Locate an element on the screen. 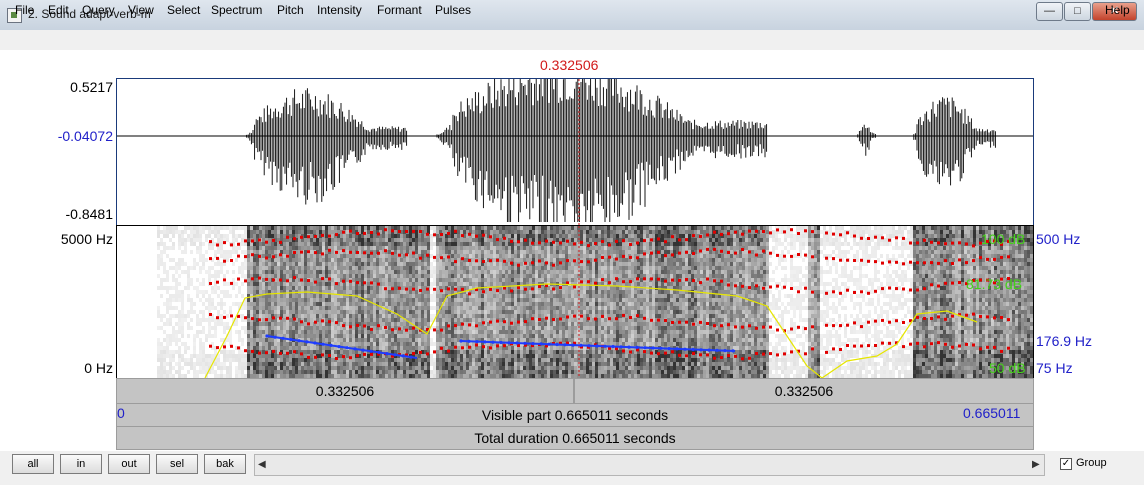  waveform-max-label: 0.5217 is located at coordinates (91, 87).